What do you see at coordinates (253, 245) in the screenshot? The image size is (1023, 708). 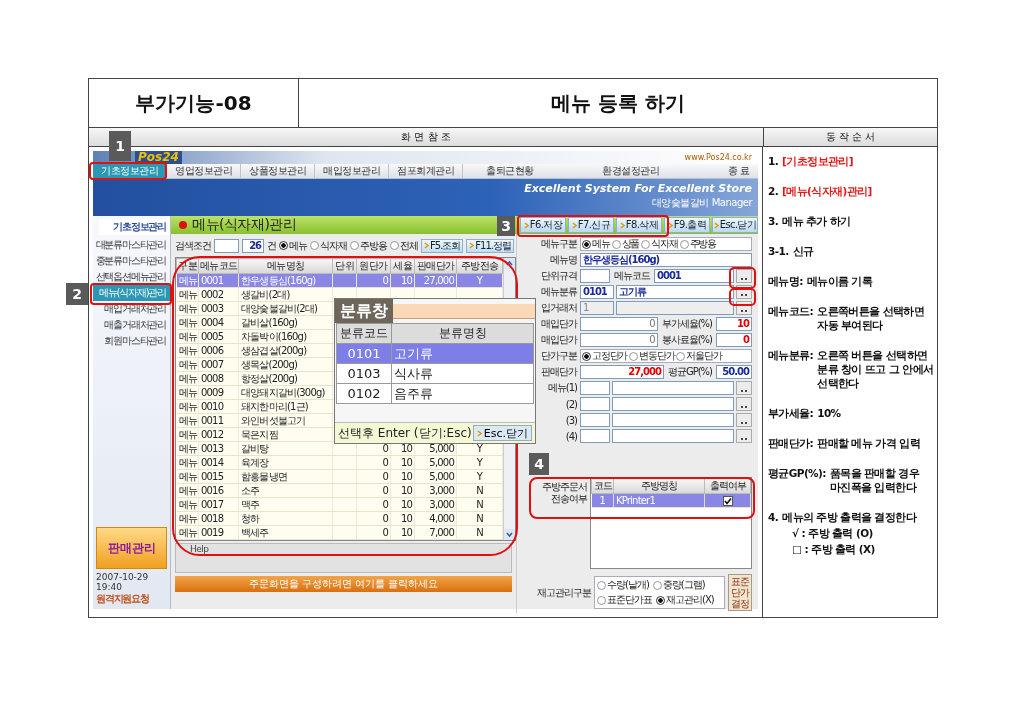 I see `count-field: 26` at bounding box center [253, 245].